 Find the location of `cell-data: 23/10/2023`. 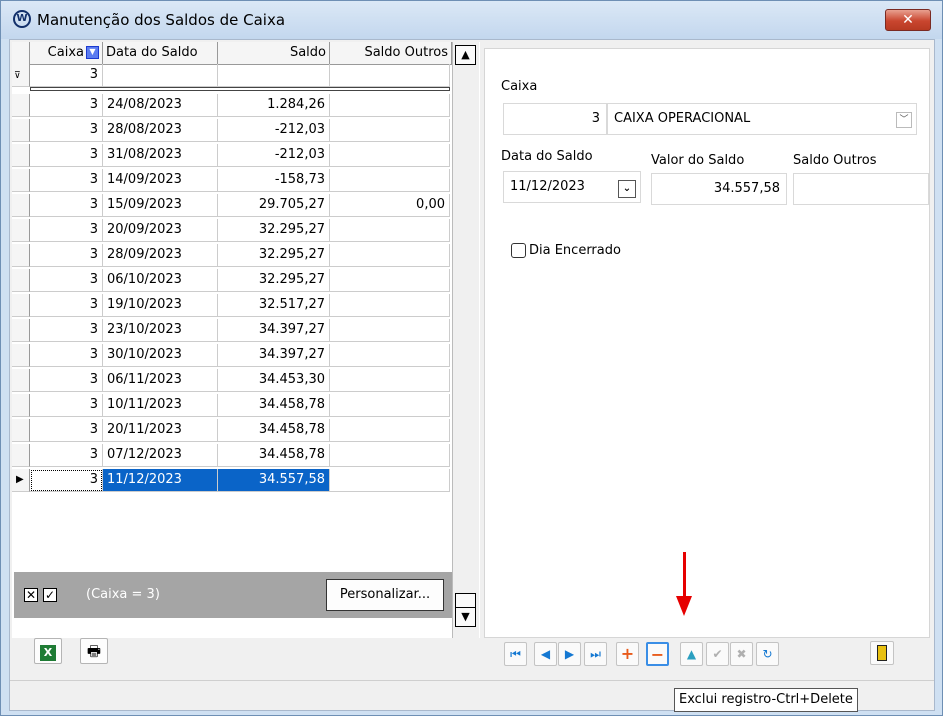

cell-data: 23/10/2023 is located at coordinates (160, 330).